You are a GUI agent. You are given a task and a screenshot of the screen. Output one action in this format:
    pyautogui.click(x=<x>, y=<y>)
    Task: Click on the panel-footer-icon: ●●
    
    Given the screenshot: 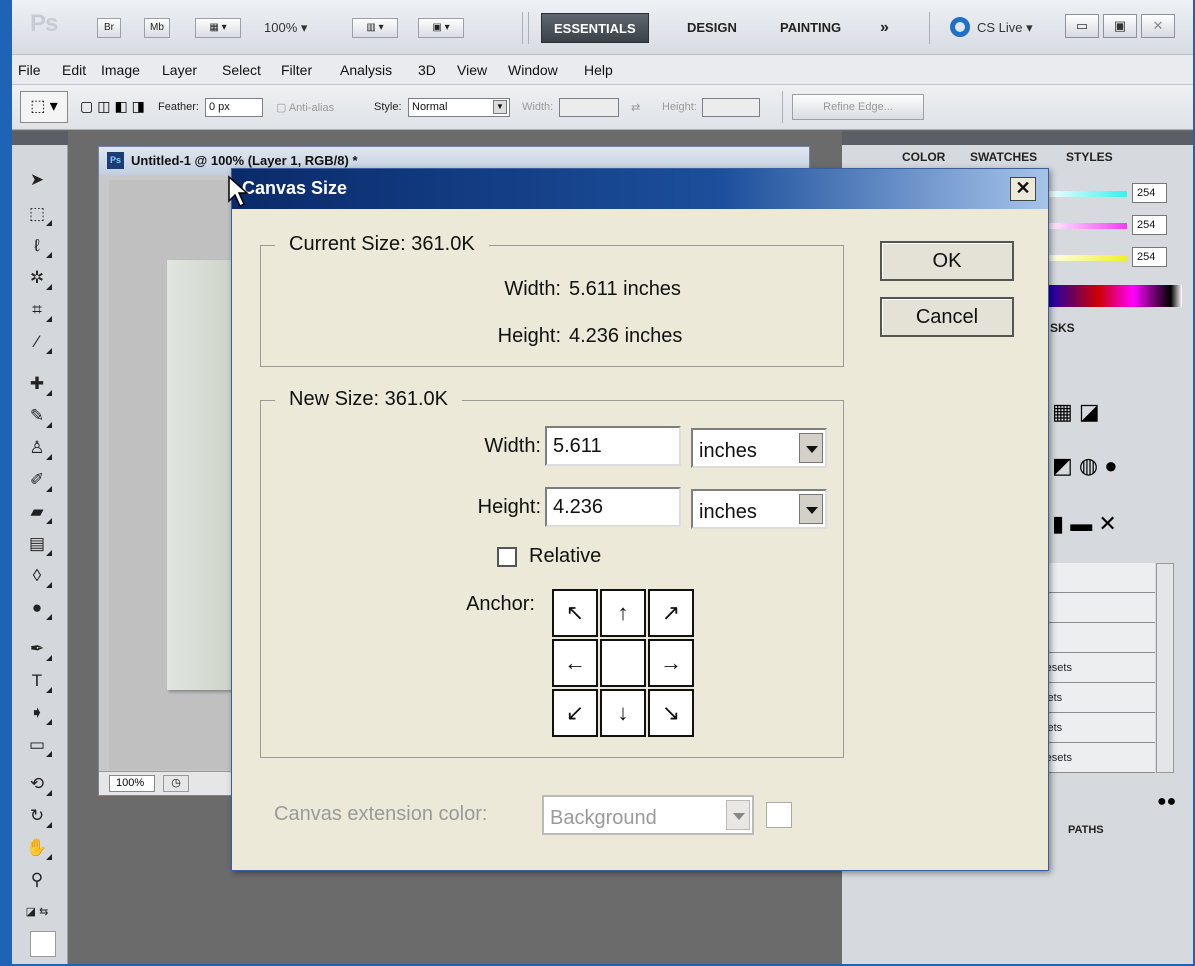 What is the action you would take?
    pyautogui.click(x=1166, y=802)
    